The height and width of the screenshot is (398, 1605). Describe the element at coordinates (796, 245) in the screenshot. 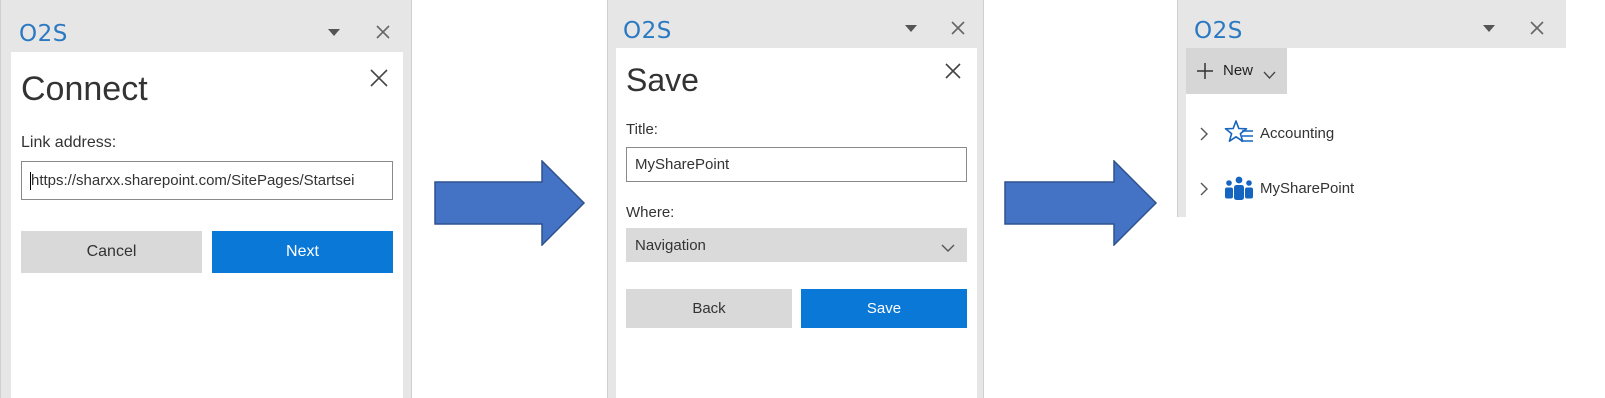

I see `where-select: Navigation` at that location.